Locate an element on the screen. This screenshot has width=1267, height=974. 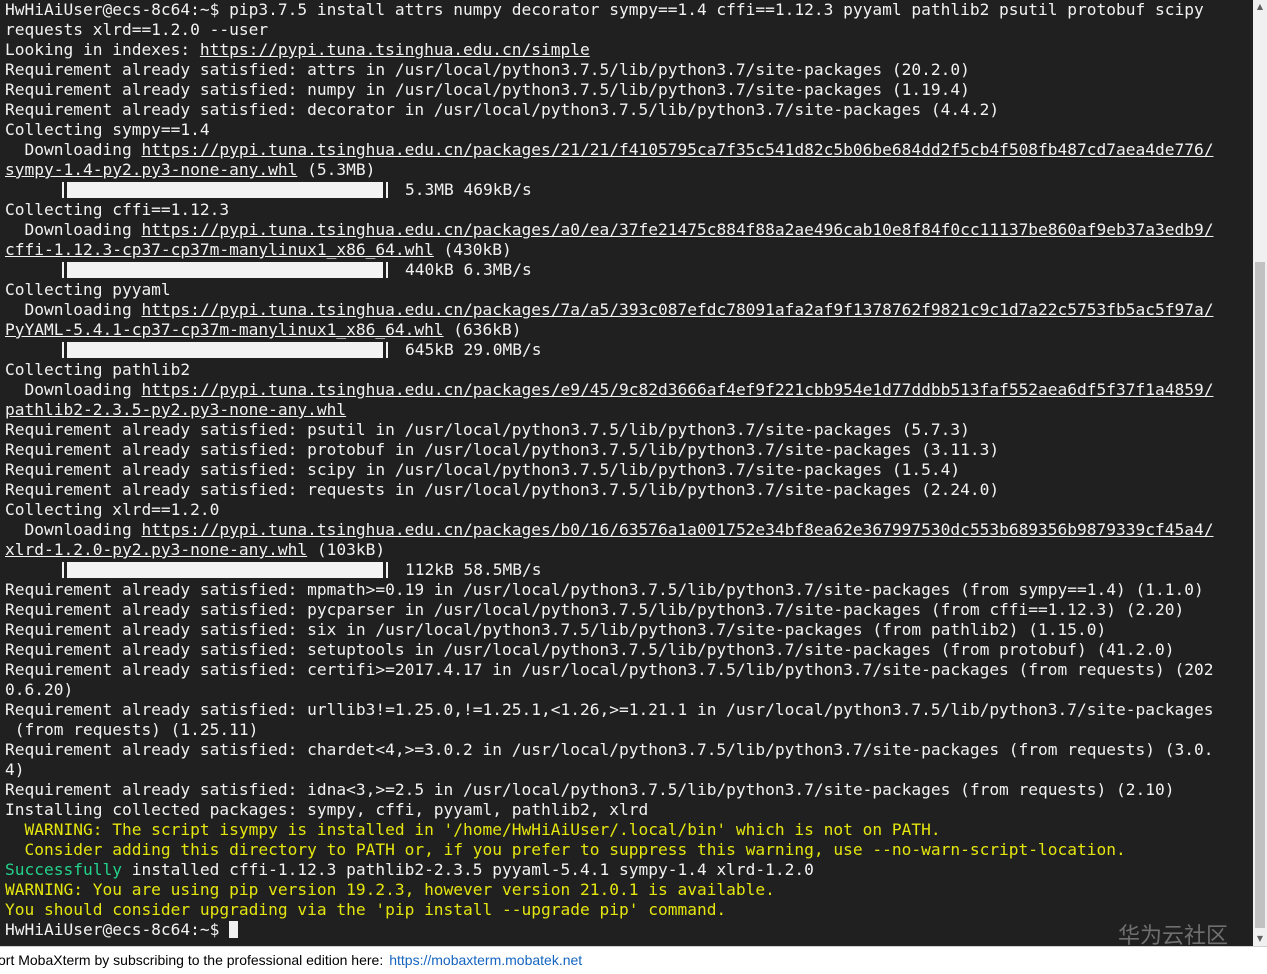
terminal-line: Collecting cffi==1.12.3 is located at coordinates (609, 210).